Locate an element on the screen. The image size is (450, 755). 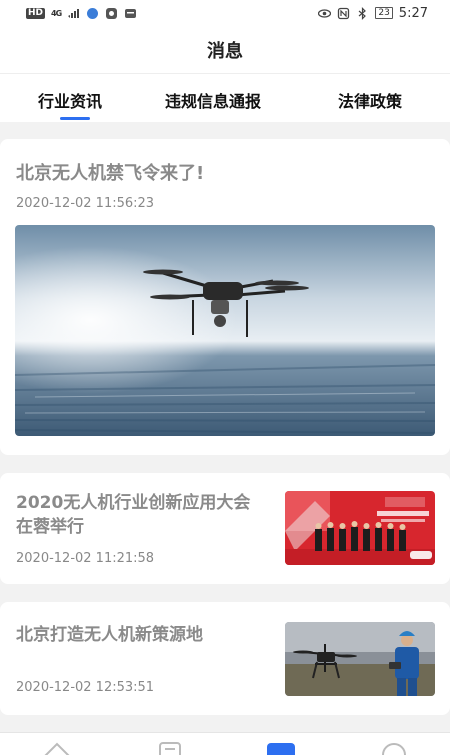
pilot-drone-thumbnail is located at coordinates (360, 659).